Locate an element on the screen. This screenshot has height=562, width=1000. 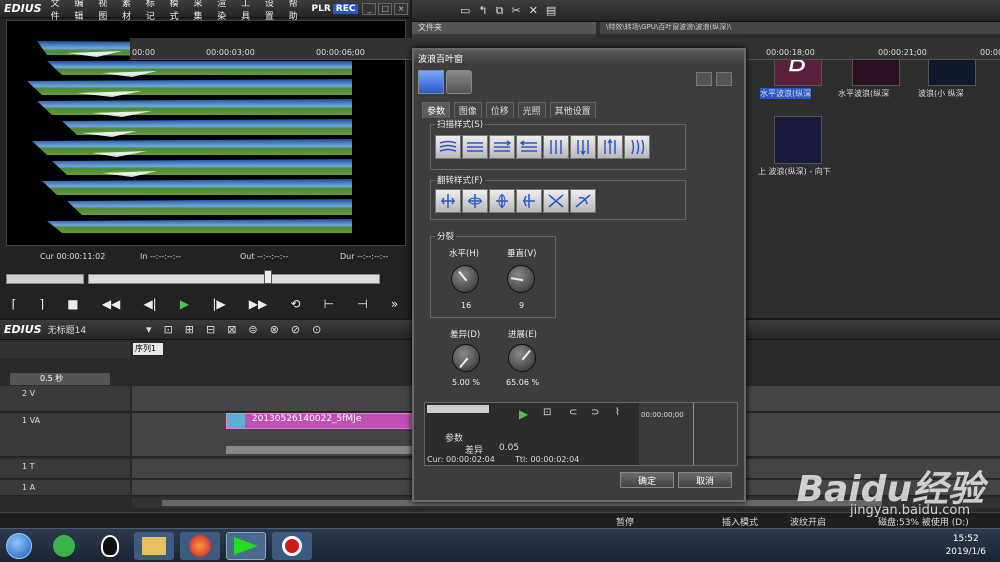
progress-knob is located at coordinates (522, 358).